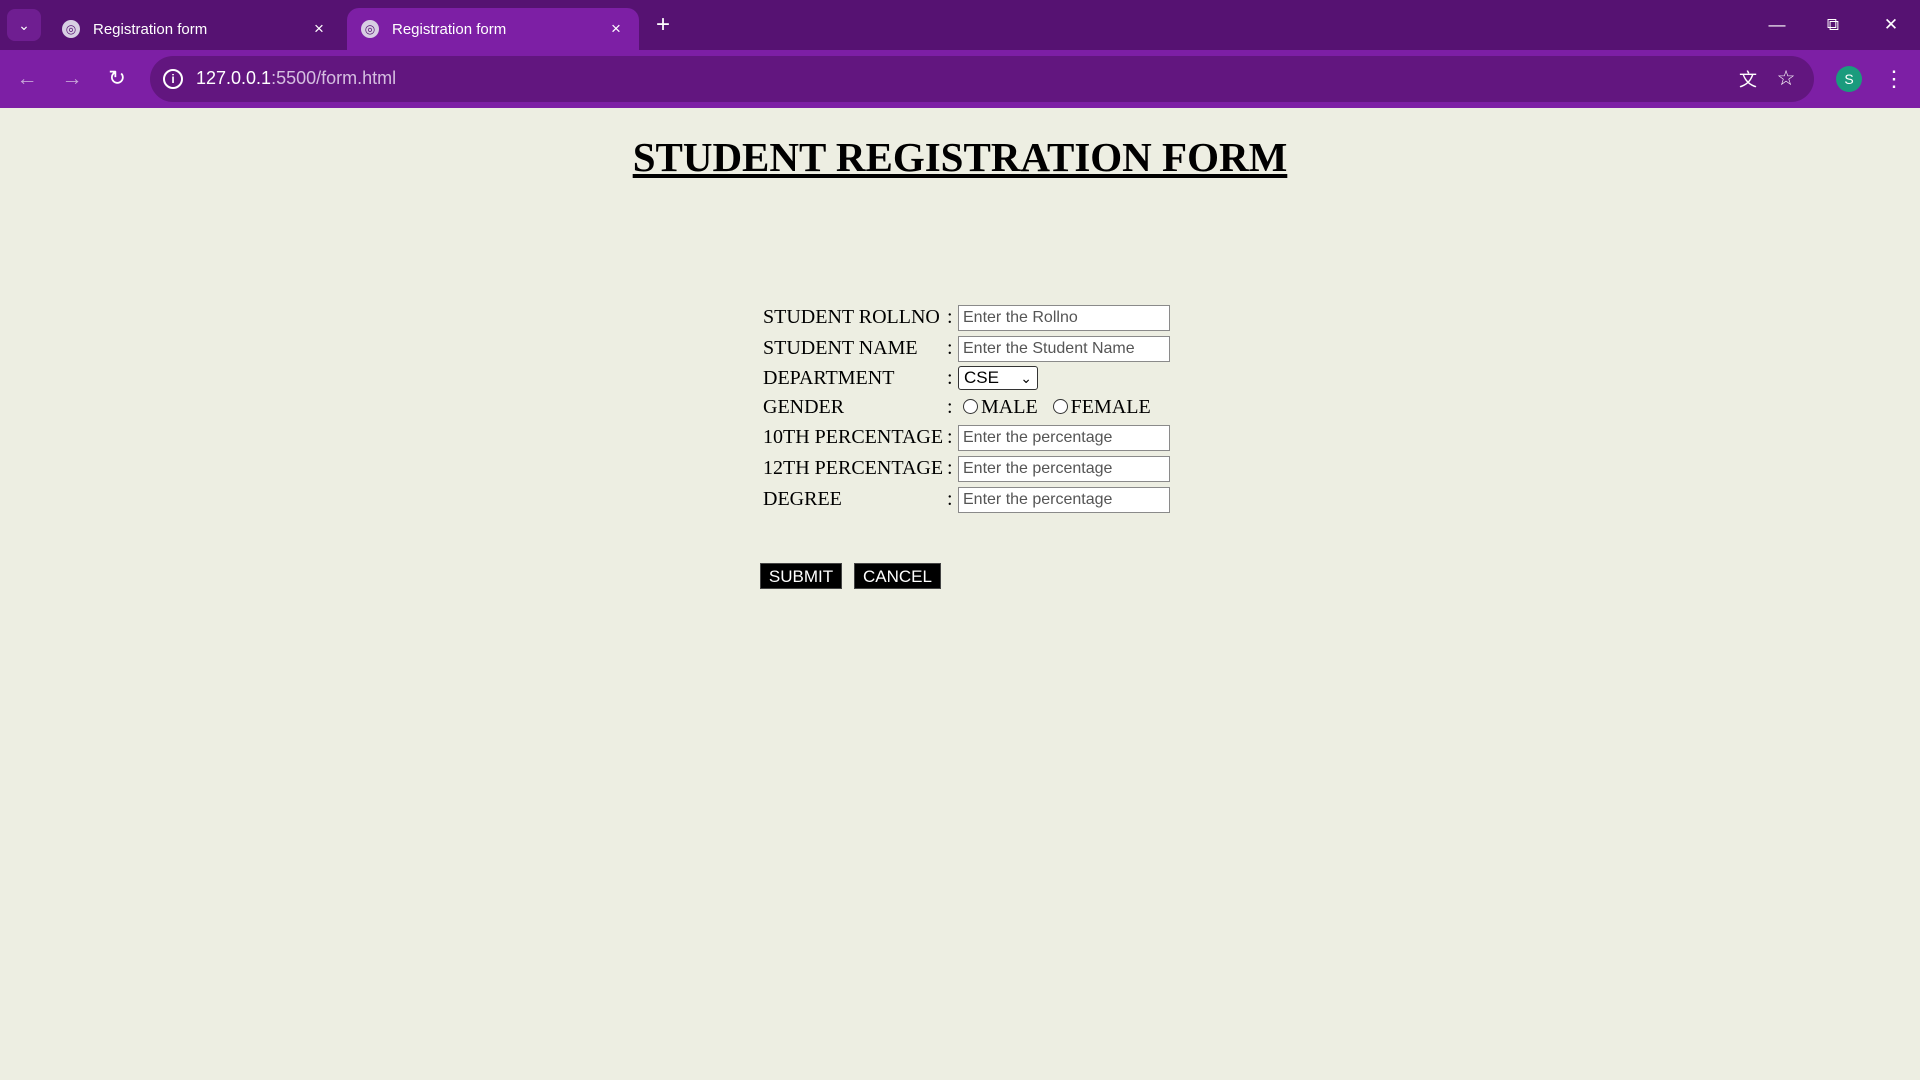 This screenshot has height=1080, width=1920. What do you see at coordinates (1060, 406) in the screenshot?
I see `female-radio` at bounding box center [1060, 406].